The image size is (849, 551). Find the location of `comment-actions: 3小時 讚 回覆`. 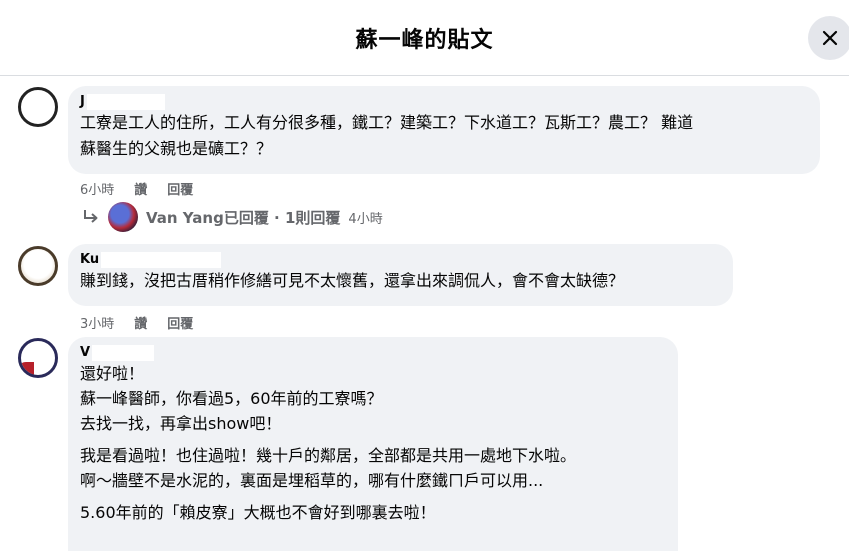

comment-actions: 3小時 讚 回覆 is located at coordinates (136, 322).